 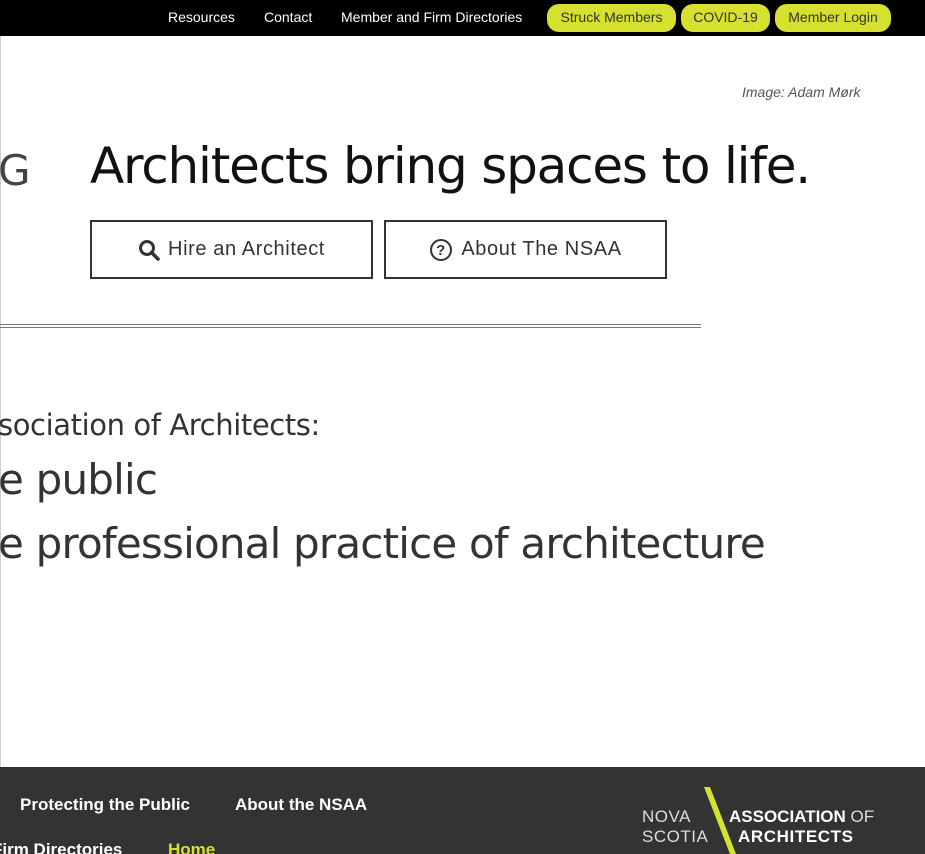 What do you see at coordinates (201, 17) in the screenshot?
I see `nav-link-resources: Resources` at bounding box center [201, 17].